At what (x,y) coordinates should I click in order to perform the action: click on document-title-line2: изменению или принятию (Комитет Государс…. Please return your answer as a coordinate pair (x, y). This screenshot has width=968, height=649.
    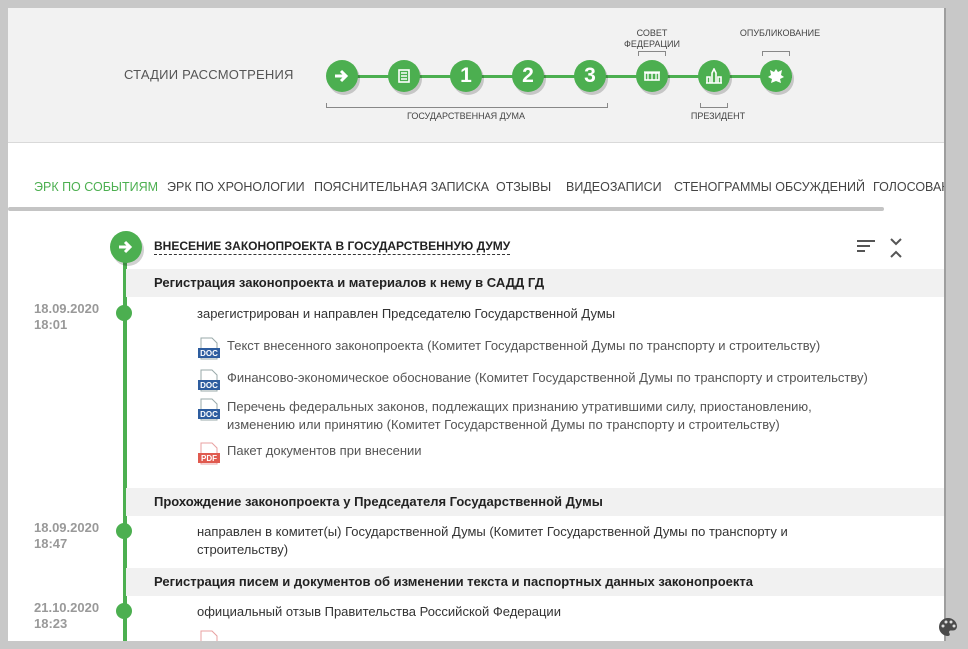
    Looking at the image, I should click on (503, 424).